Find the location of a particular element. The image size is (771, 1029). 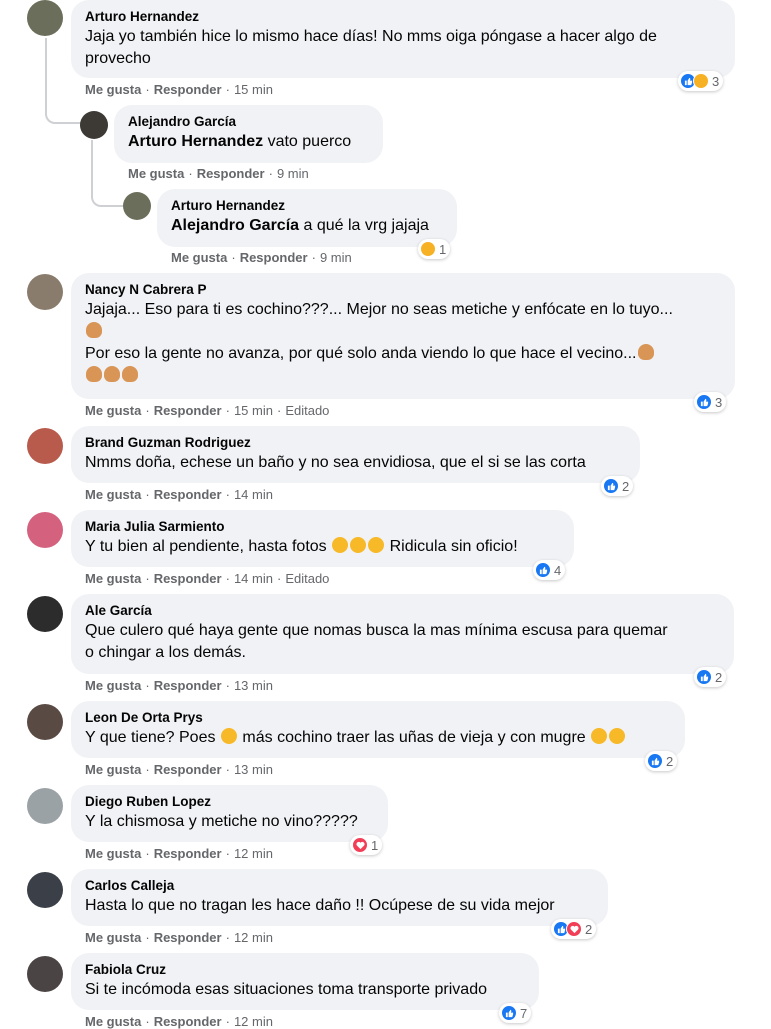

grimacing-emoji-icon is located at coordinates (228, 736).